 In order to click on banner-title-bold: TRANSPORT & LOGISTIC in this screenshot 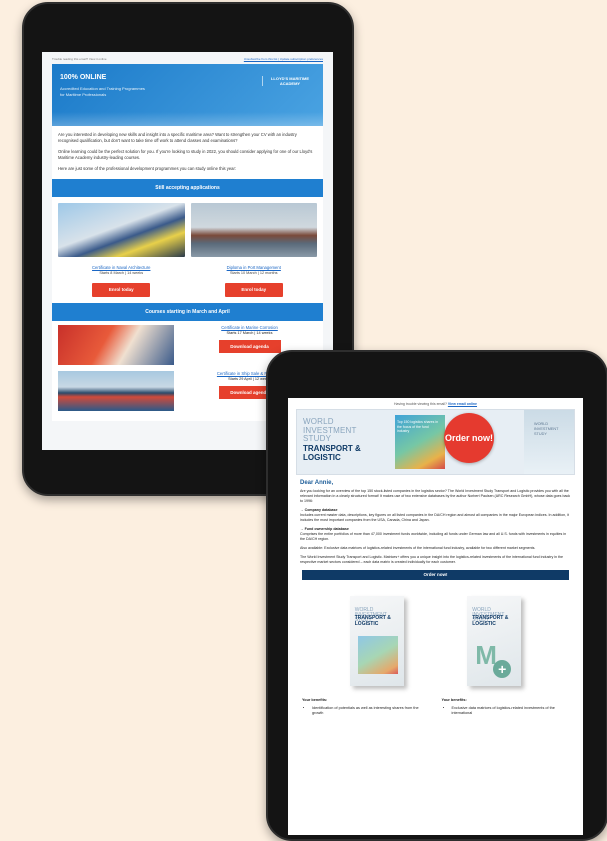, I will do `click(332, 453)`.